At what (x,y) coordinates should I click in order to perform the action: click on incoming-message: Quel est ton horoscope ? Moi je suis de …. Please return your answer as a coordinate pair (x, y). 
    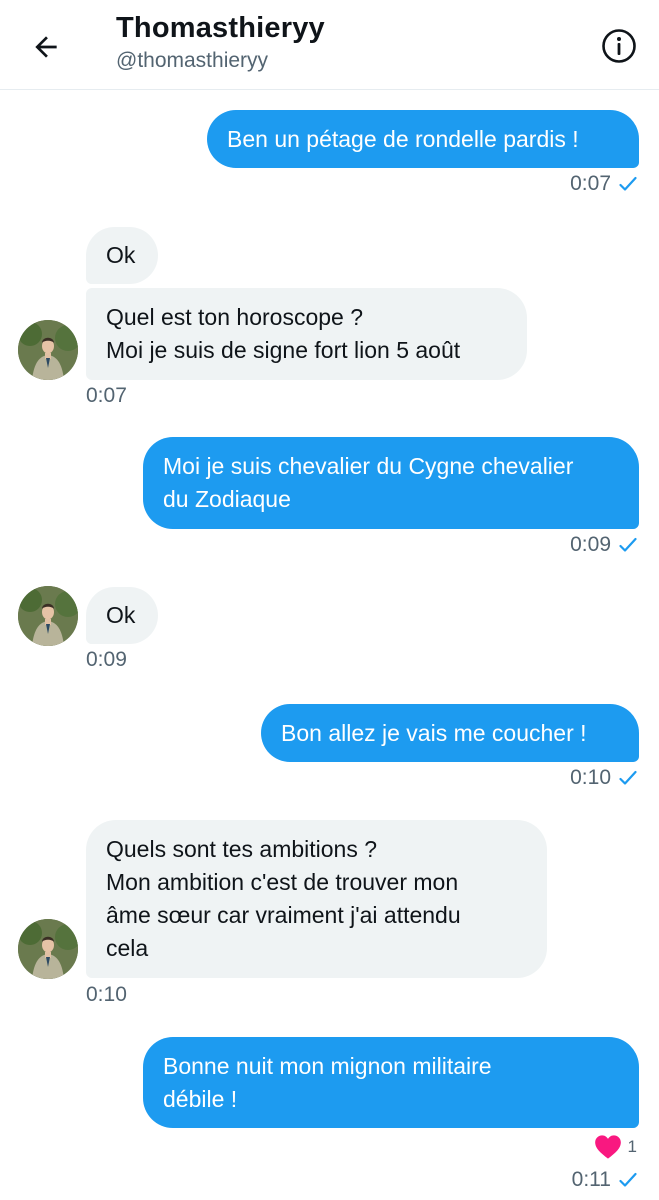
    Looking at the image, I should click on (306, 334).